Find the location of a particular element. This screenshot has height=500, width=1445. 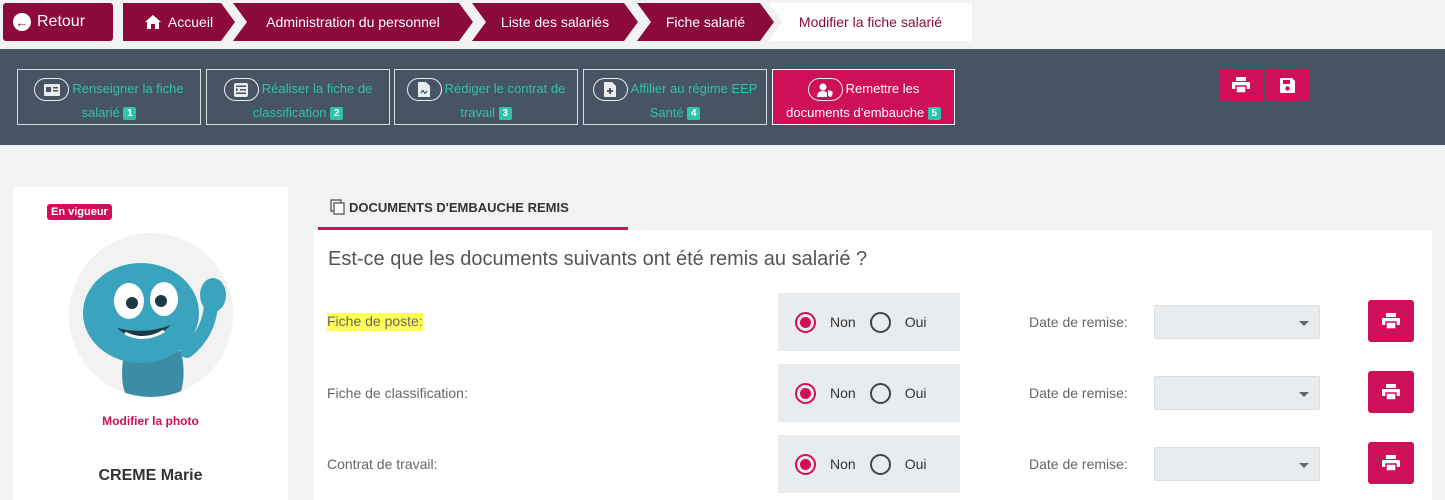

save-button is located at coordinates (1287, 85).